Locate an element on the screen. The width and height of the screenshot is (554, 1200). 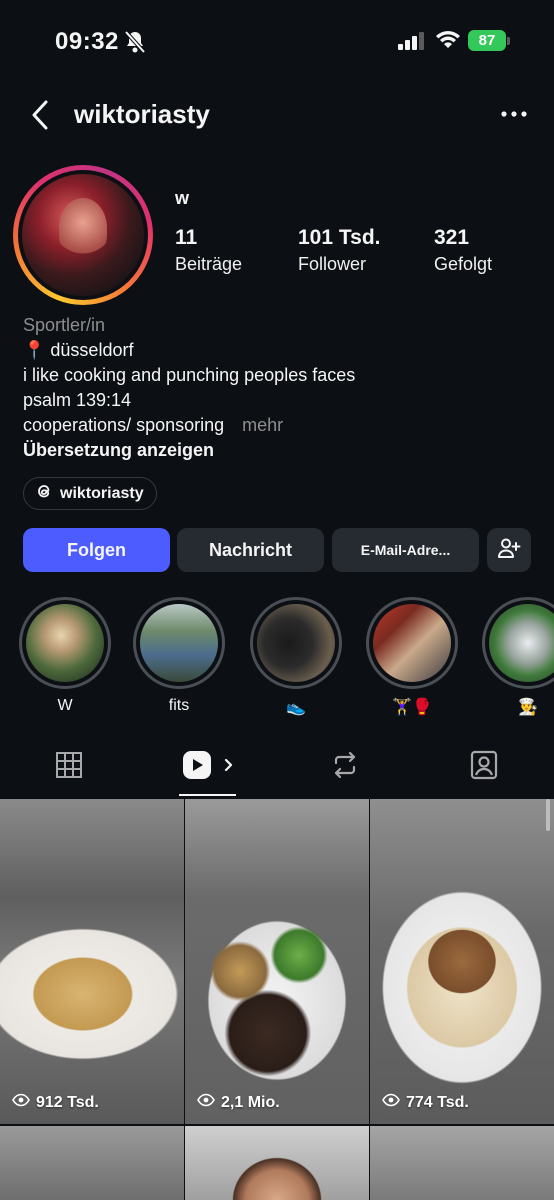
bio-line-contact: cooperations/ sponsoring mehr is located at coordinates (278, 425).